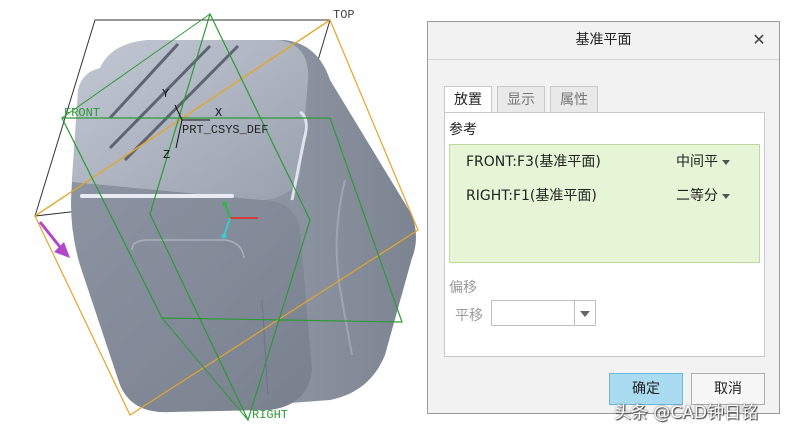  Describe the element at coordinates (697, 162) in the screenshot. I see `constraint-value: 中间平` at that location.